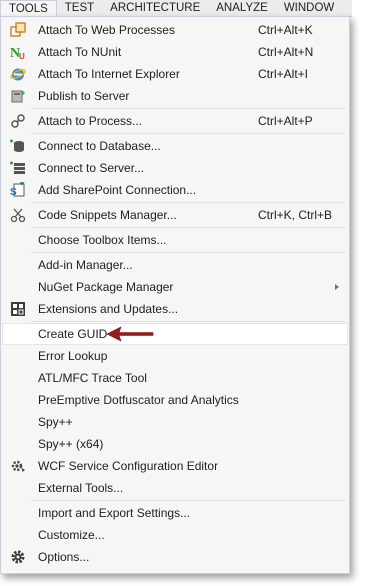  I want to click on menu-item-label: Spy++, so click(55, 422).